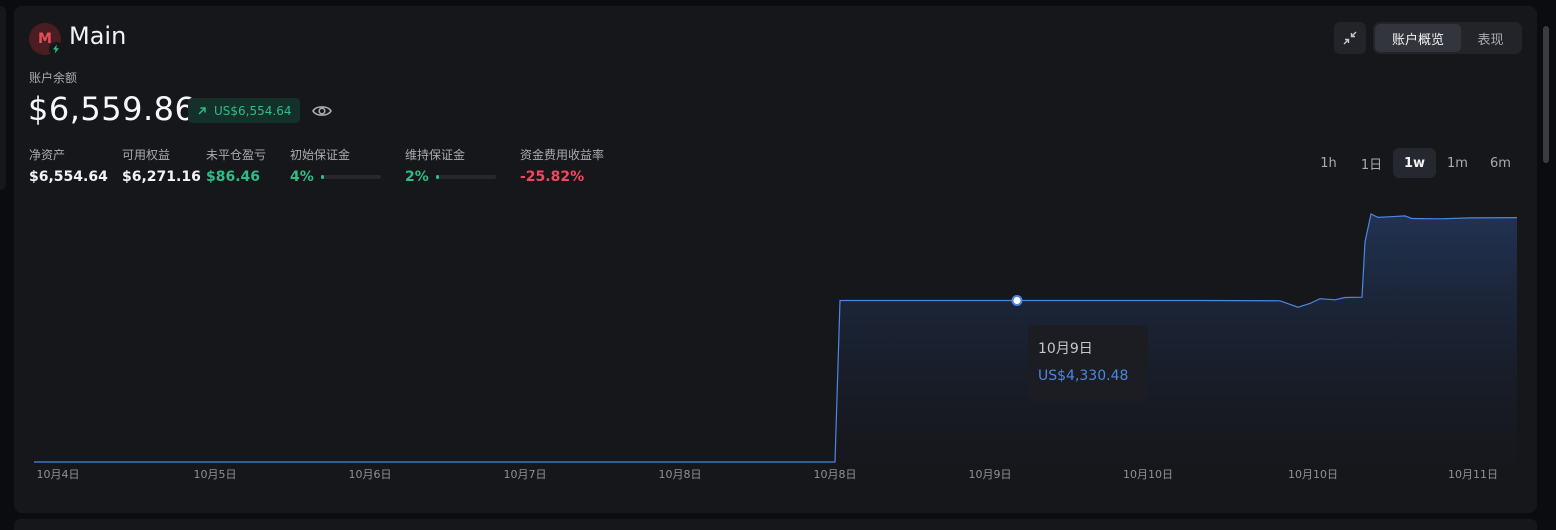 The width and height of the screenshot is (1556, 530). I want to click on tooltip-value: US$4,330.48, so click(1083, 376).